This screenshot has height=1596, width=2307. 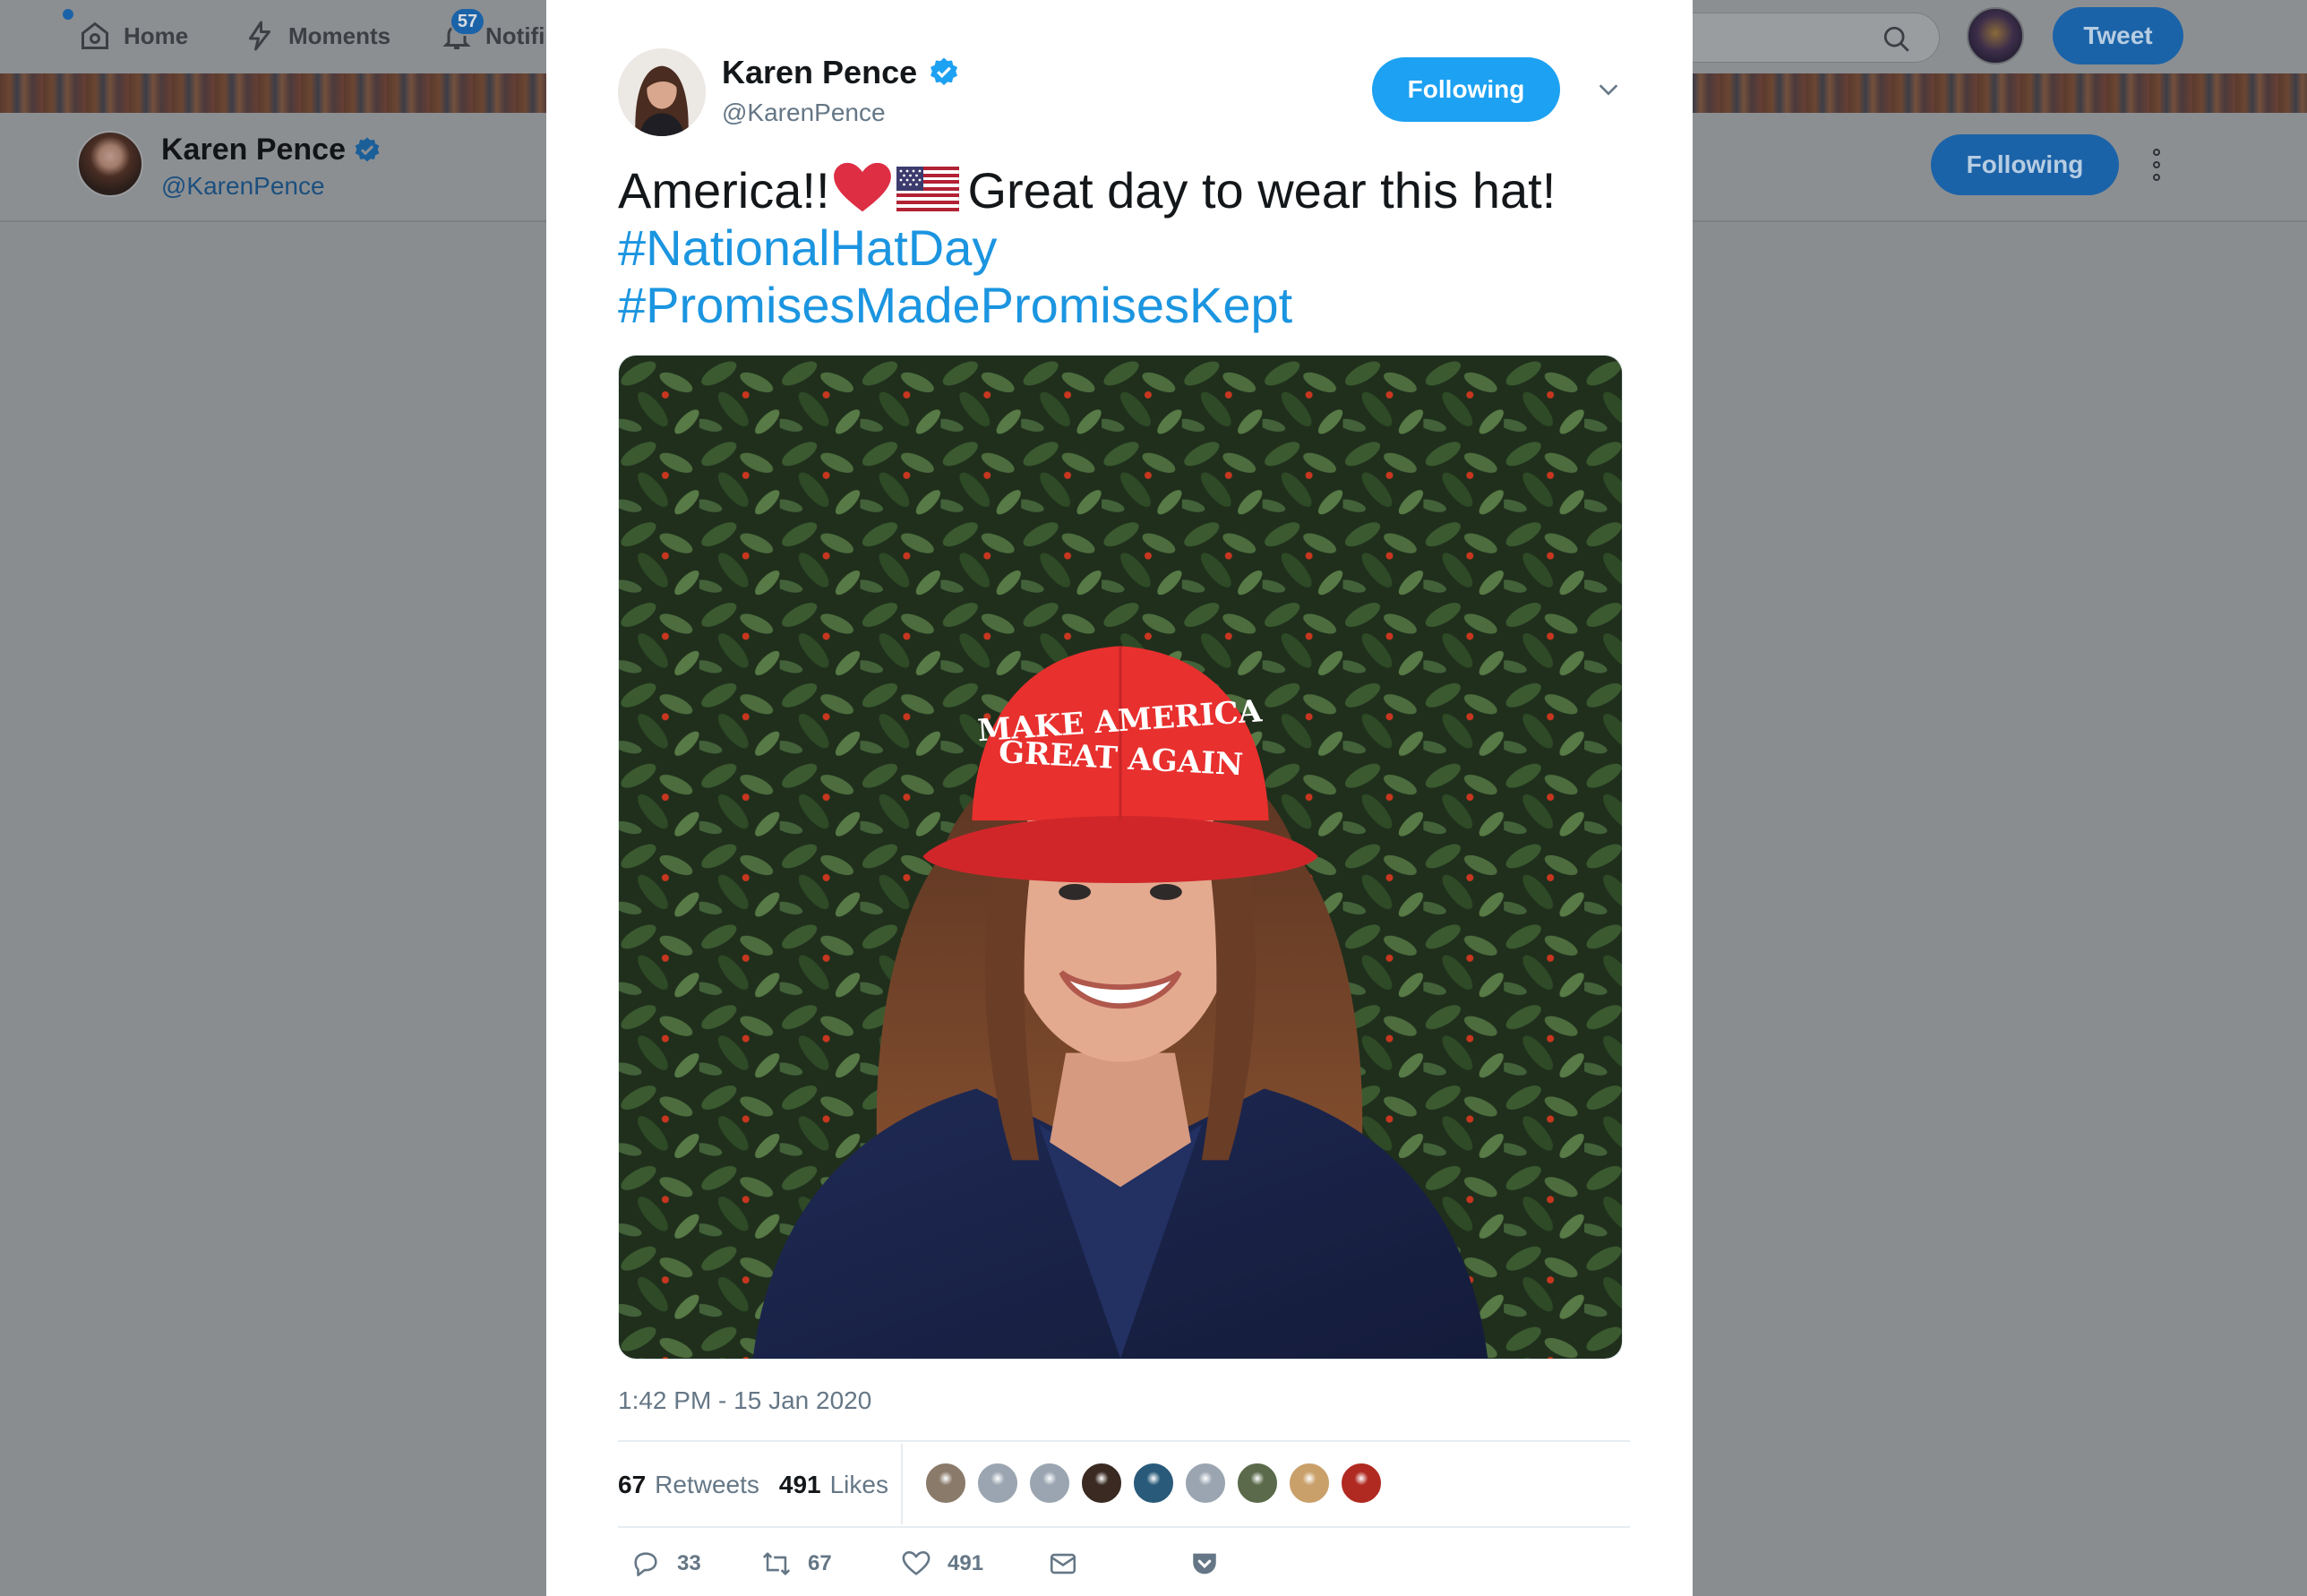 I want to click on message-icon, so click(x=1063, y=1564).